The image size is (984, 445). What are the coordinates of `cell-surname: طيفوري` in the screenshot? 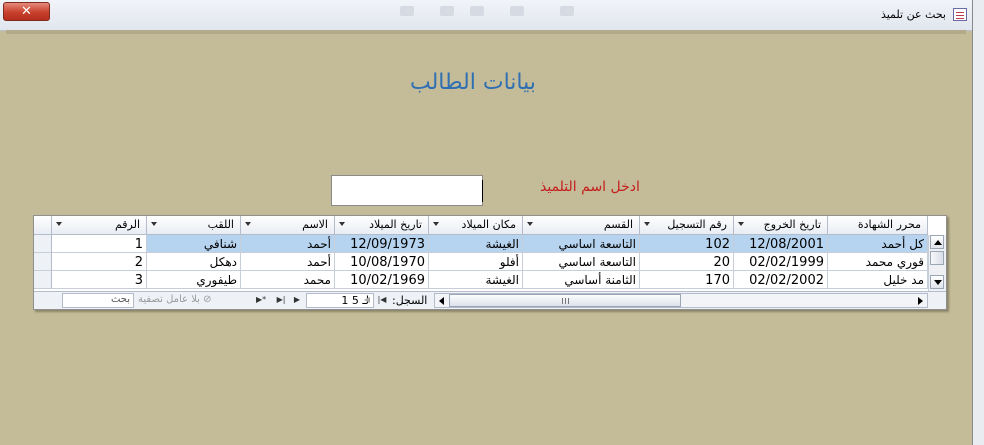 It's located at (194, 280).